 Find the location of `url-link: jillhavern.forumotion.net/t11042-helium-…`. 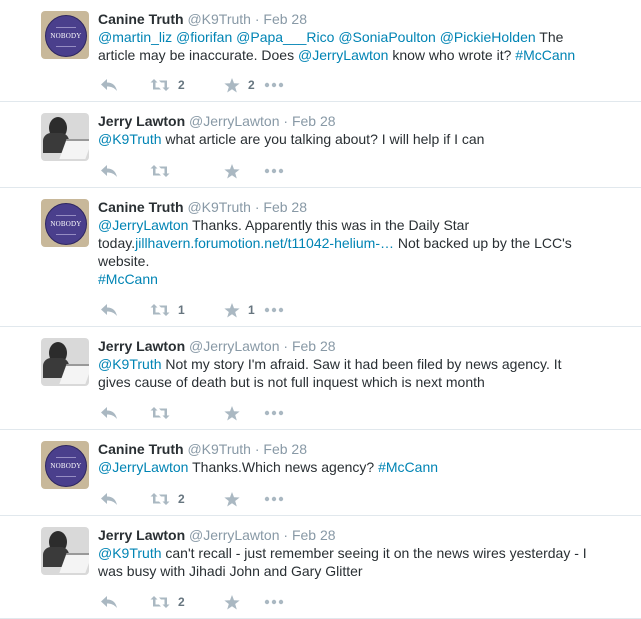

url-link: jillhavern.forumotion.net/t11042-helium-… is located at coordinates (264, 243).